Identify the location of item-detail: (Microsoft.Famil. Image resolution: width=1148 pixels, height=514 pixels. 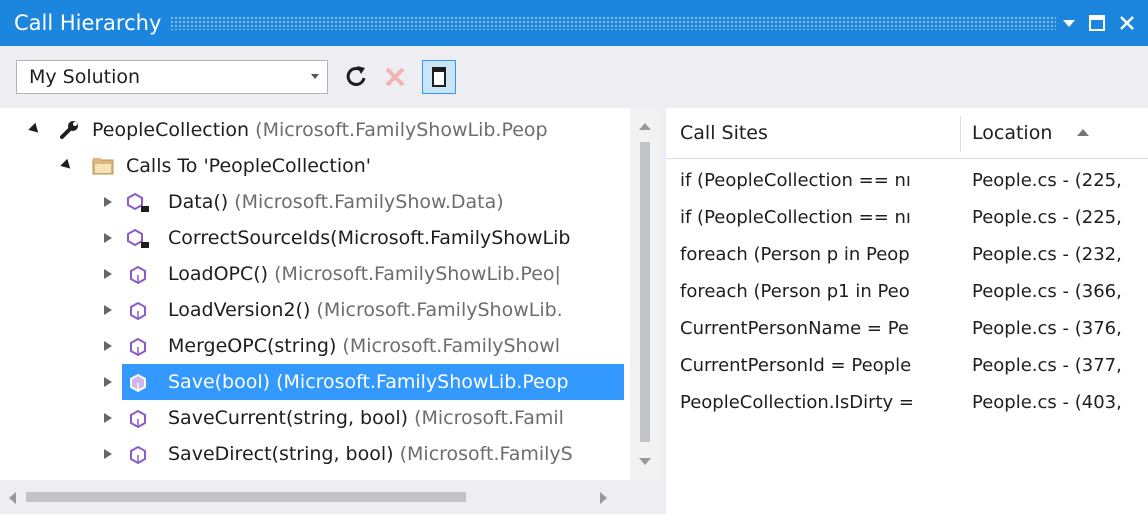
(489, 418).